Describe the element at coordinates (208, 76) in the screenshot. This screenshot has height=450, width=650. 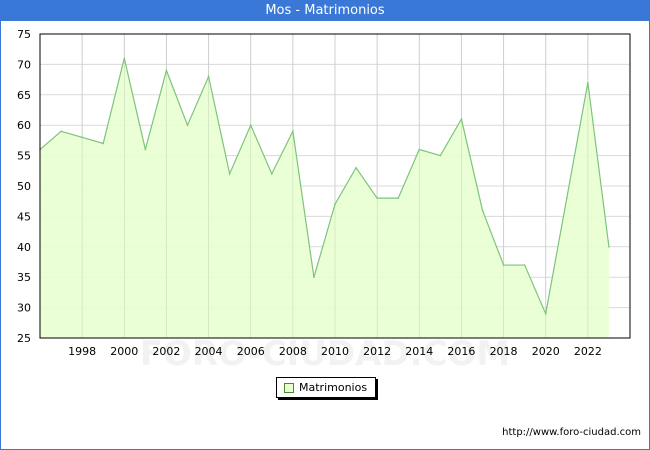
I see `data-point-2004` at that location.